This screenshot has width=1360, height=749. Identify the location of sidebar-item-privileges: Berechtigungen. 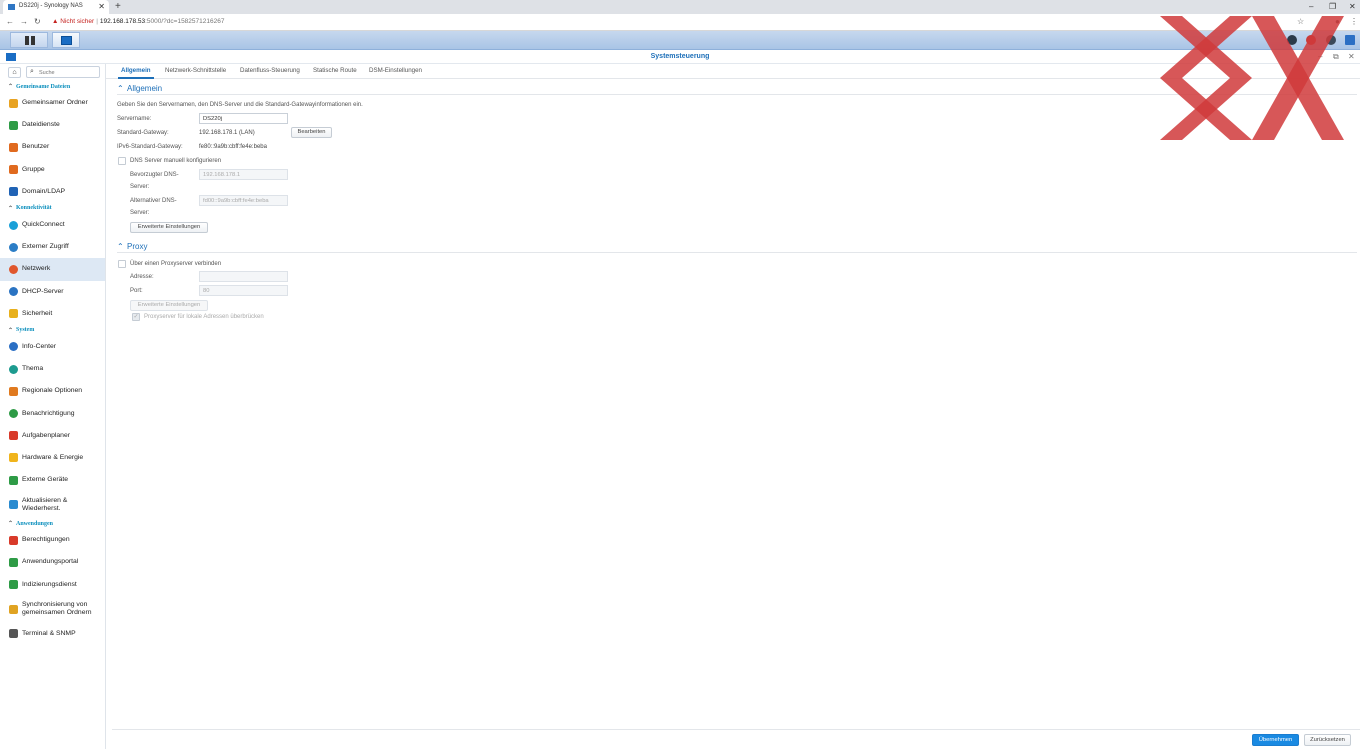
(52, 540).